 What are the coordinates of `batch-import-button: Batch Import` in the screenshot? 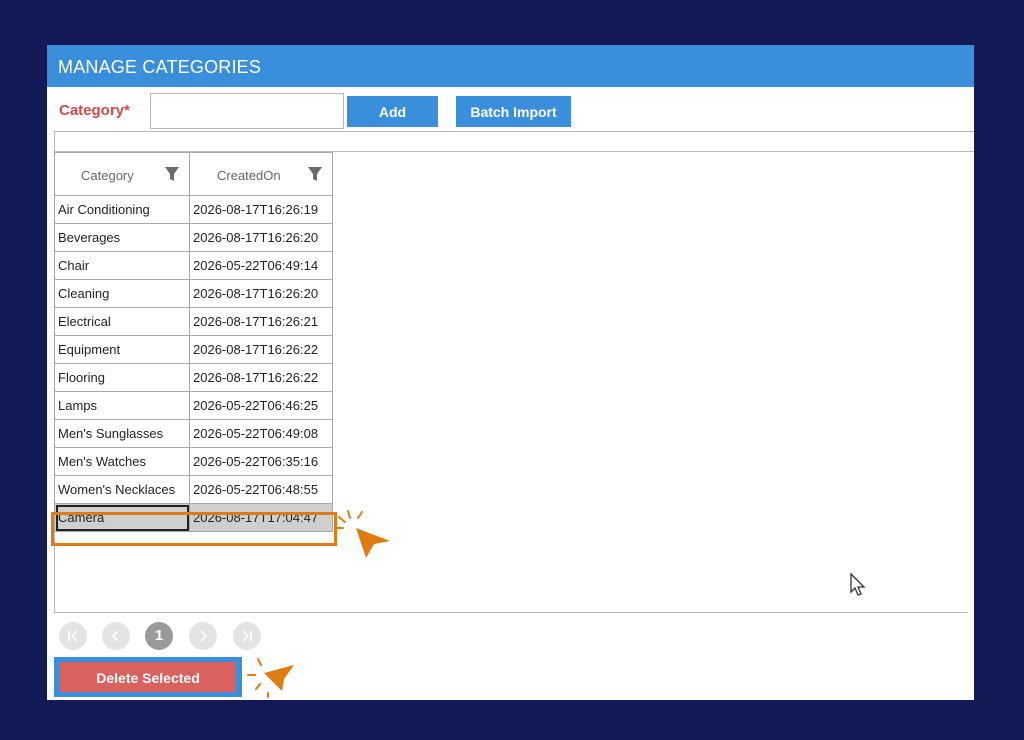 It's located at (513, 111).